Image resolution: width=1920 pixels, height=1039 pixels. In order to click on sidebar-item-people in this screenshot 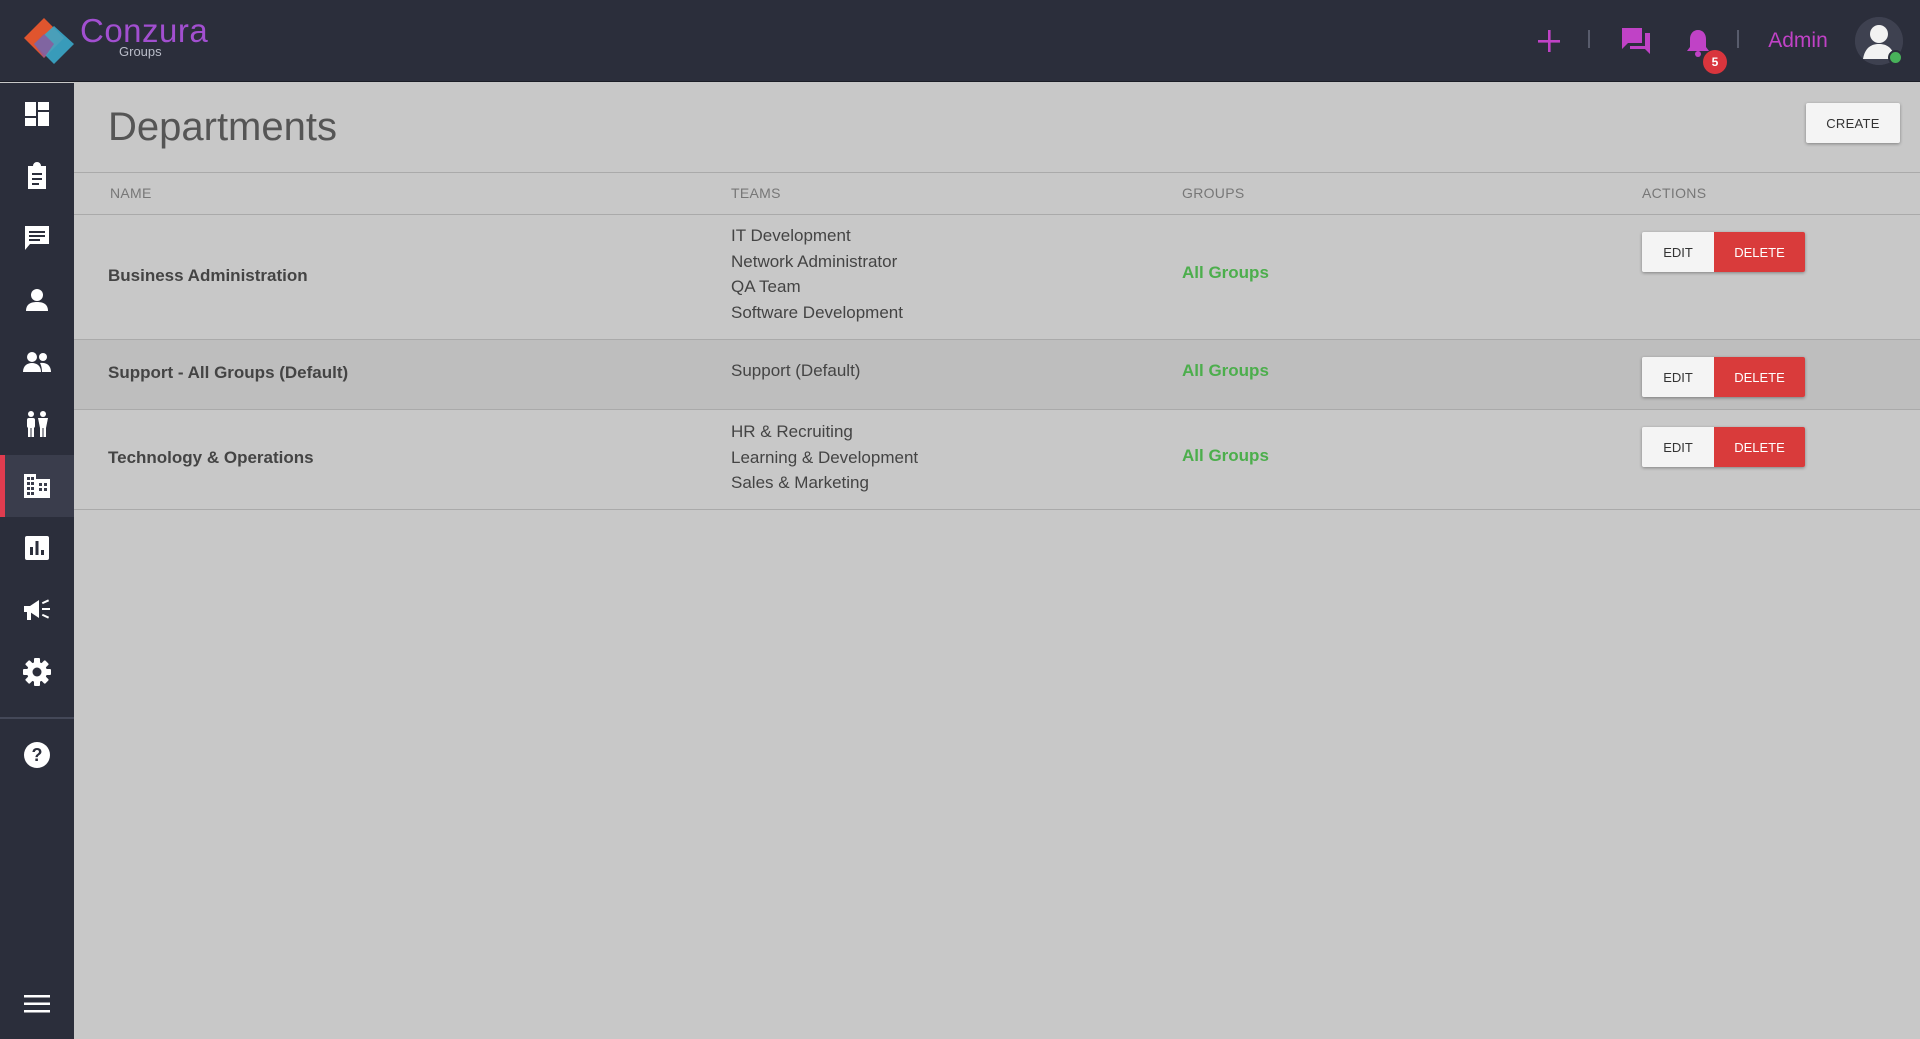, I will do `click(37, 424)`.